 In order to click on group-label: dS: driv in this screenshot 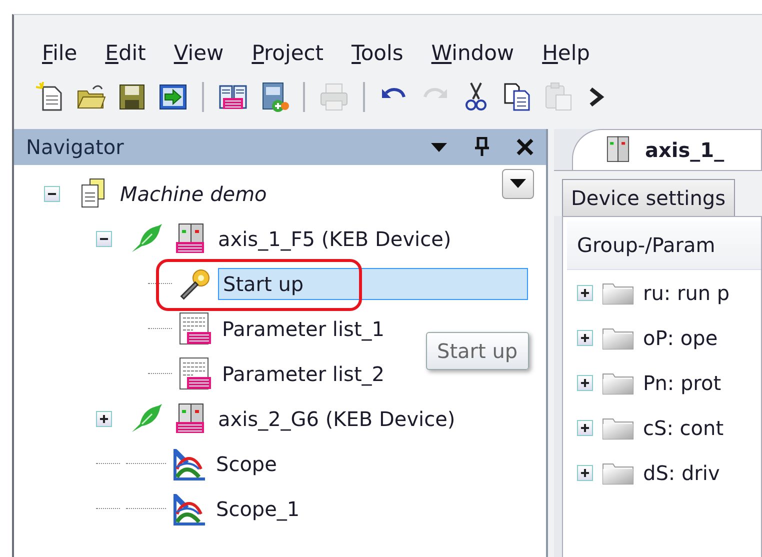, I will do `click(681, 472)`.